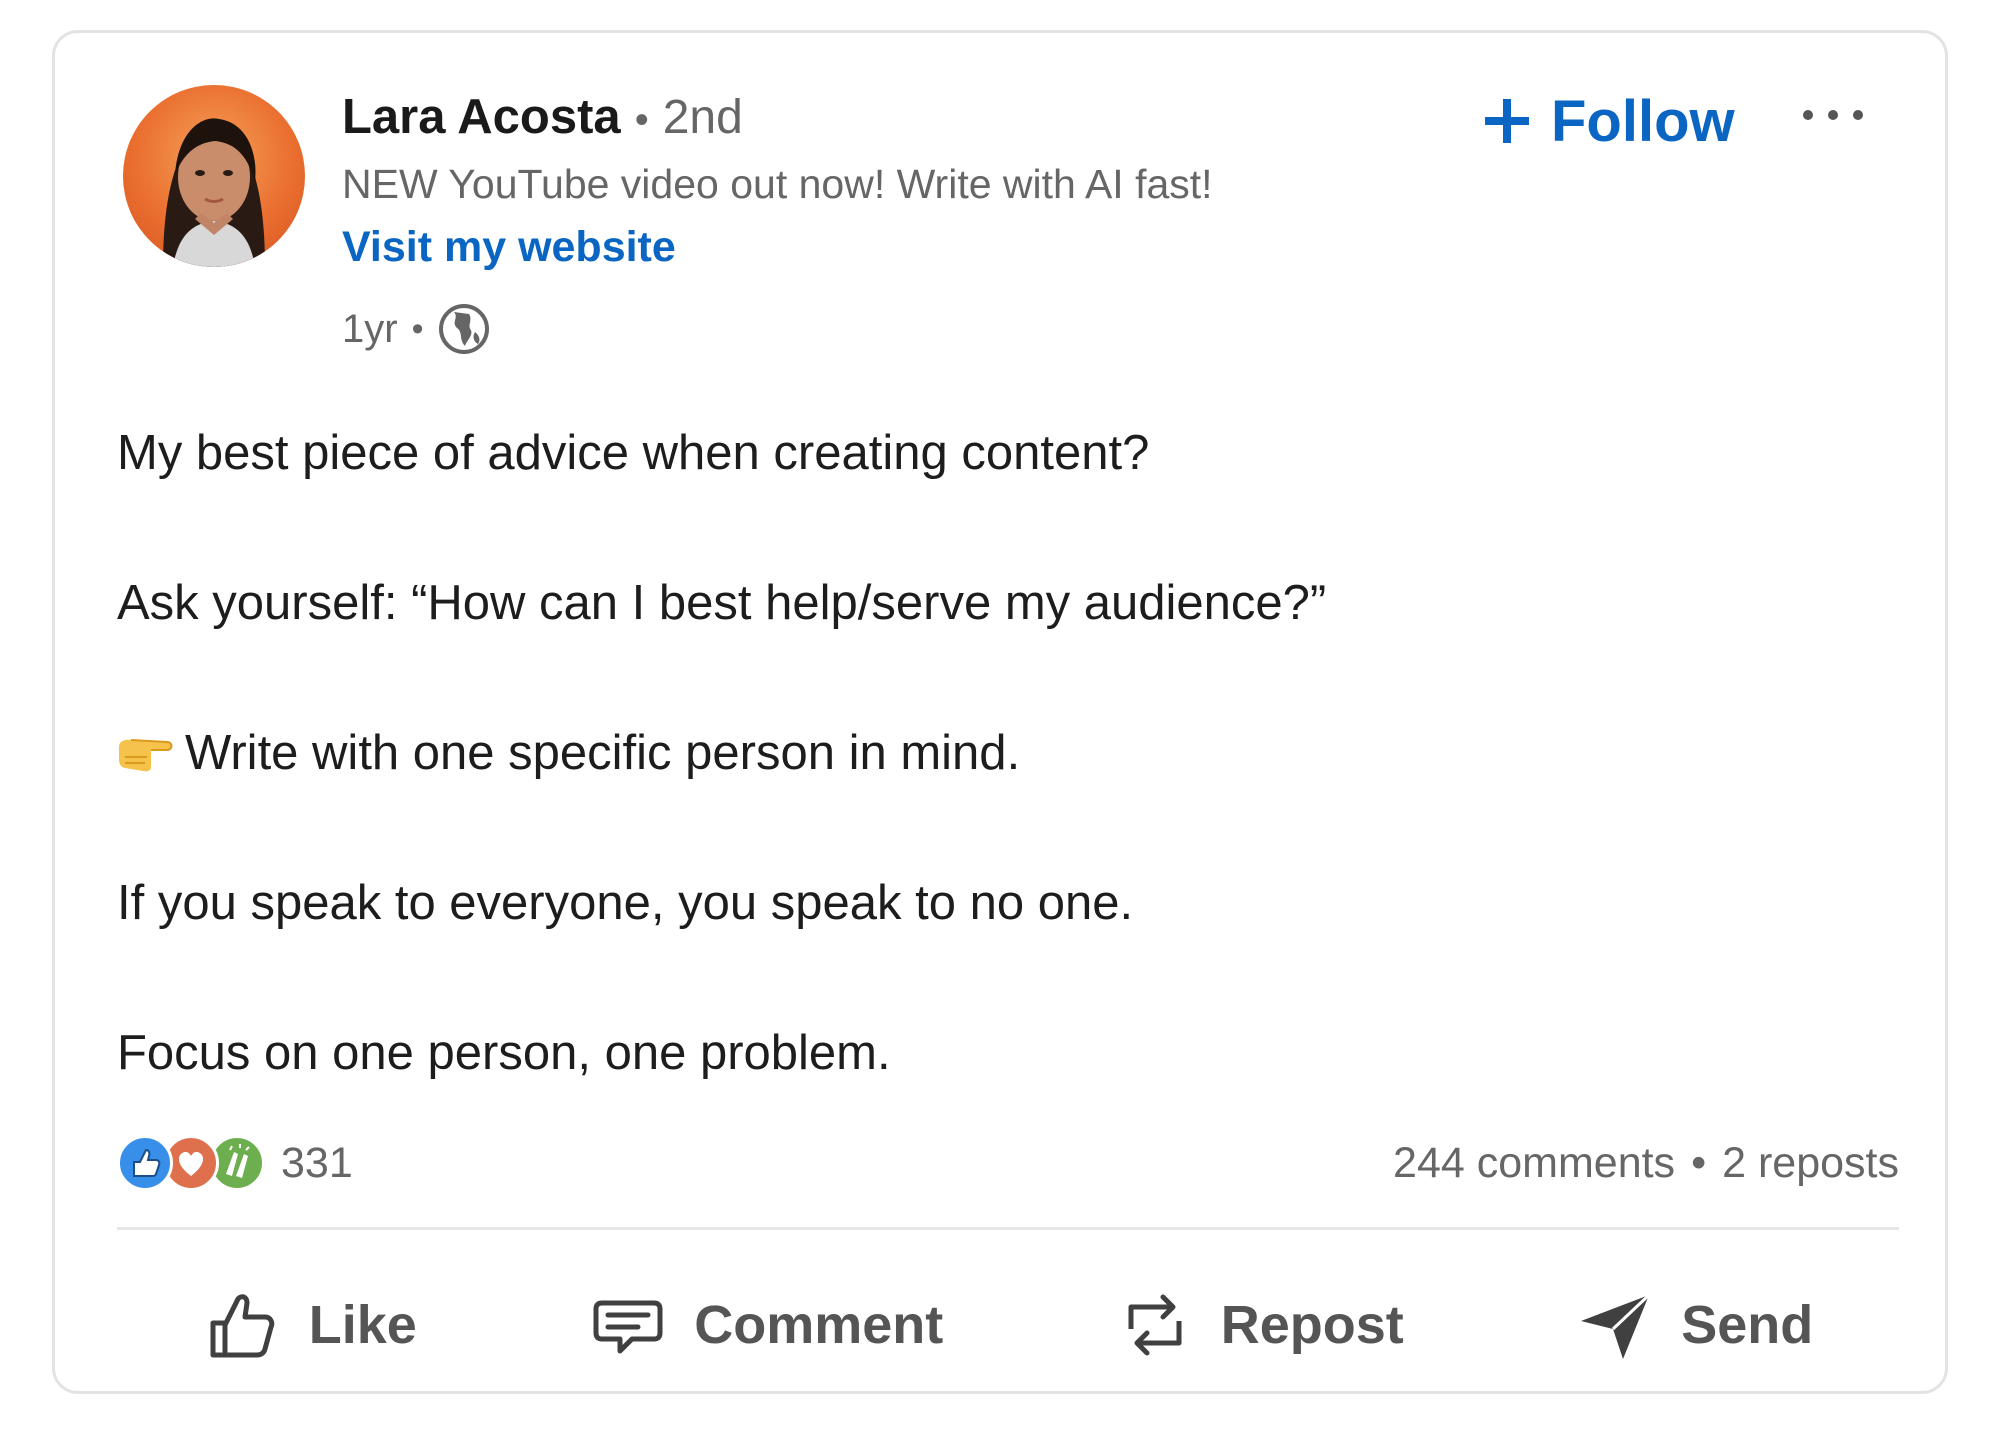 The image size is (2000, 1431). I want to click on reposts-count-link: 2 reposts, so click(1810, 1163).